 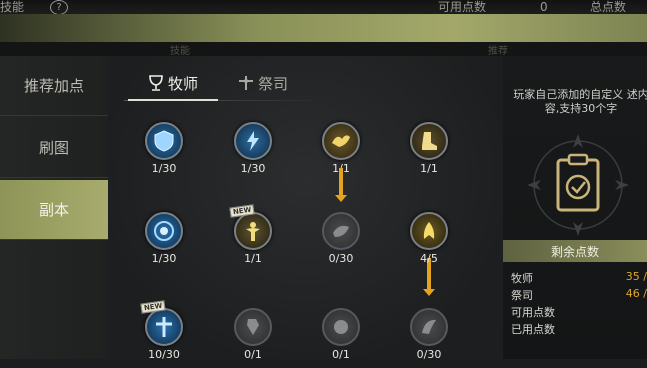 What do you see at coordinates (498, 51) in the screenshot?
I see `sub-right-label: 推荐` at bounding box center [498, 51].